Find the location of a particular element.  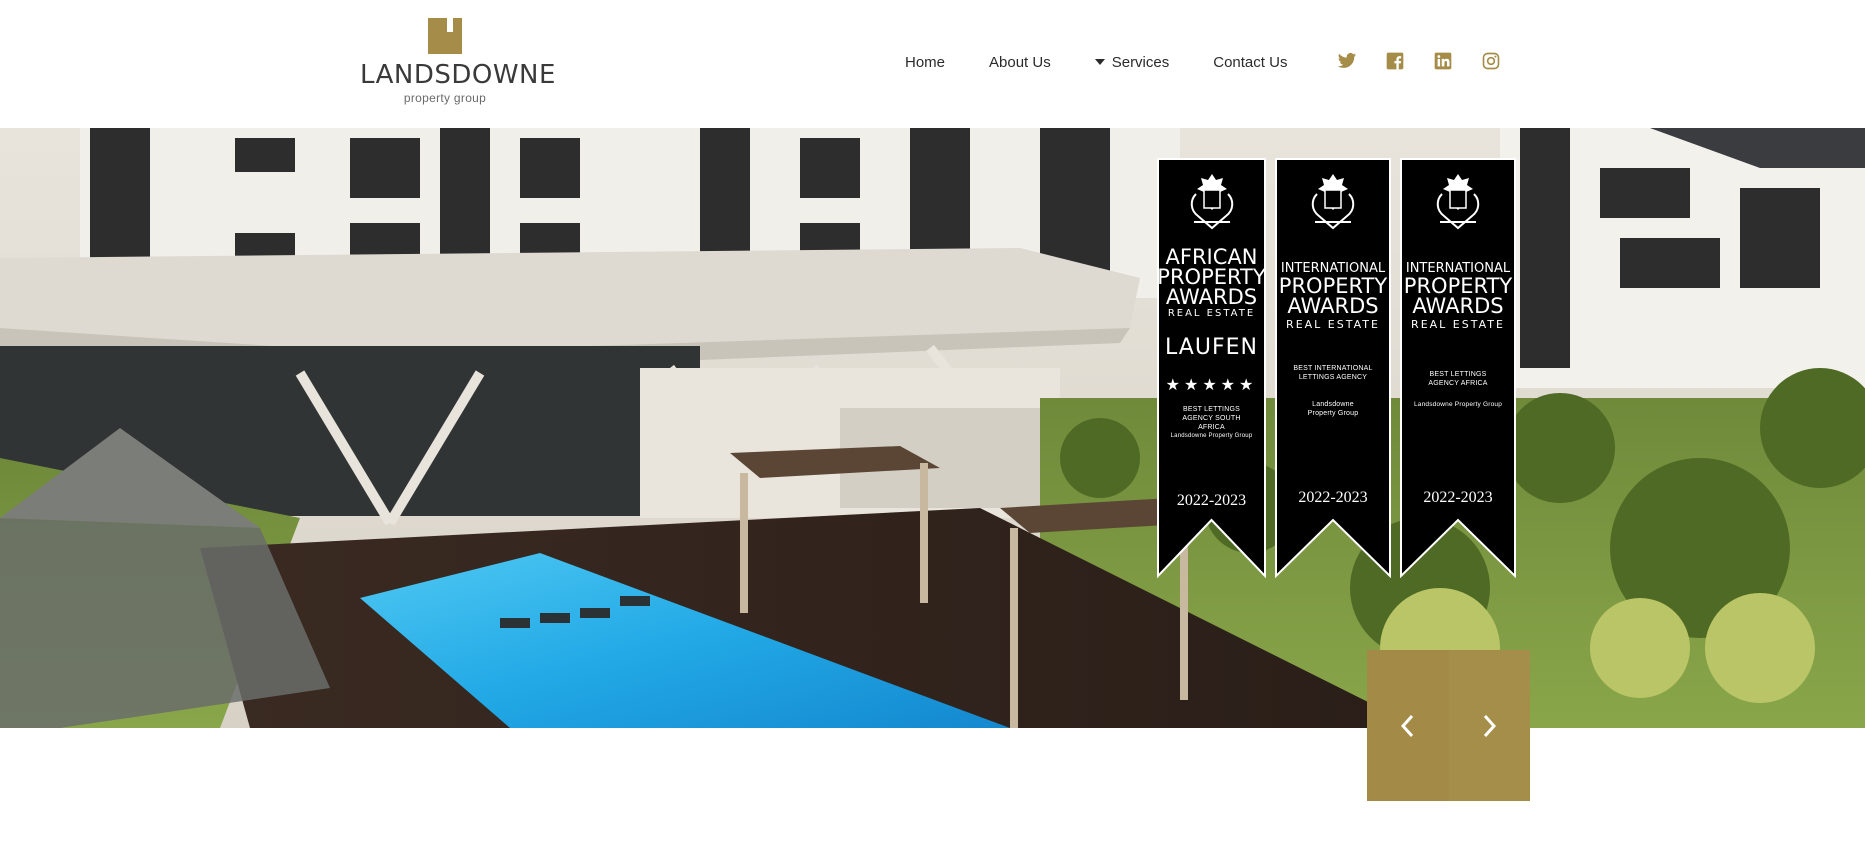

landsdowne-logo: LANDSDOWNE property group is located at coordinates (458, 63).